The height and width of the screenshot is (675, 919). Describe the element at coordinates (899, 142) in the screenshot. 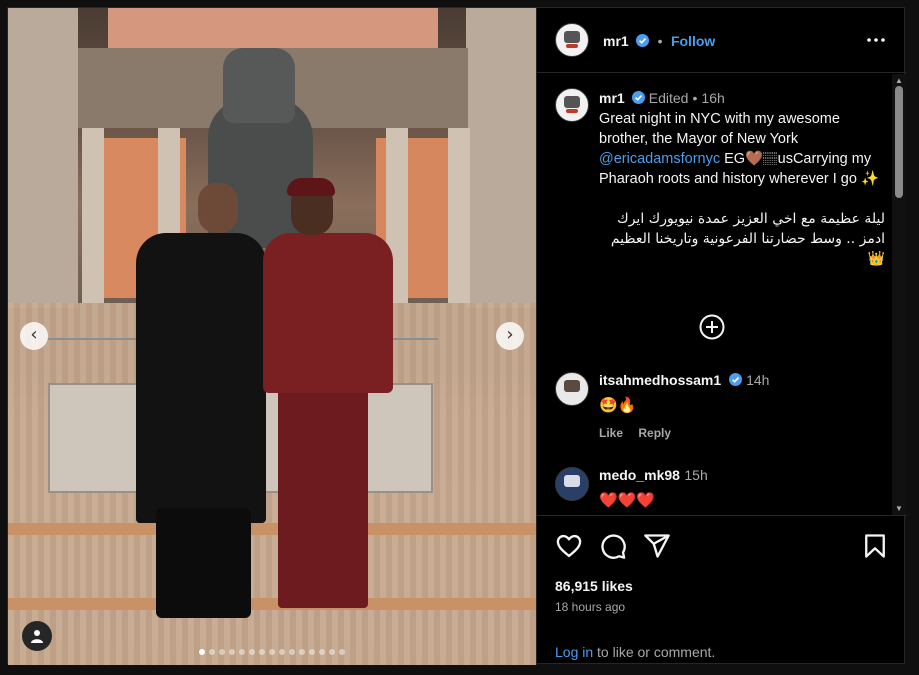

I see `scrollbar-thumb` at that location.